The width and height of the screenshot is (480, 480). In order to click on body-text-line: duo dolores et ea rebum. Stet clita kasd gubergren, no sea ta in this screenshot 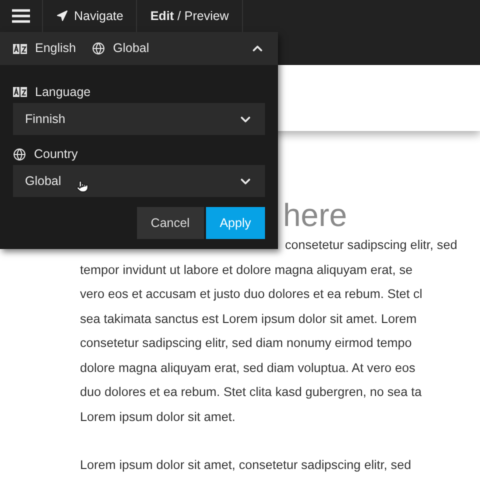, I will do `click(251, 392)`.